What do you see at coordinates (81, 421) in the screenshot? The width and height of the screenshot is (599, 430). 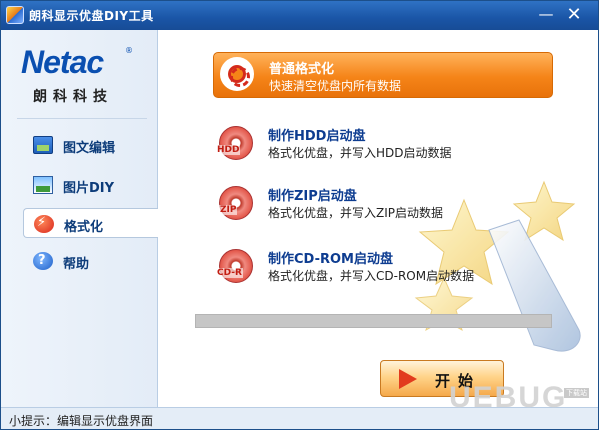 I see `status-hint: 小提示：编辑显示优盘界面` at bounding box center [81, 421].